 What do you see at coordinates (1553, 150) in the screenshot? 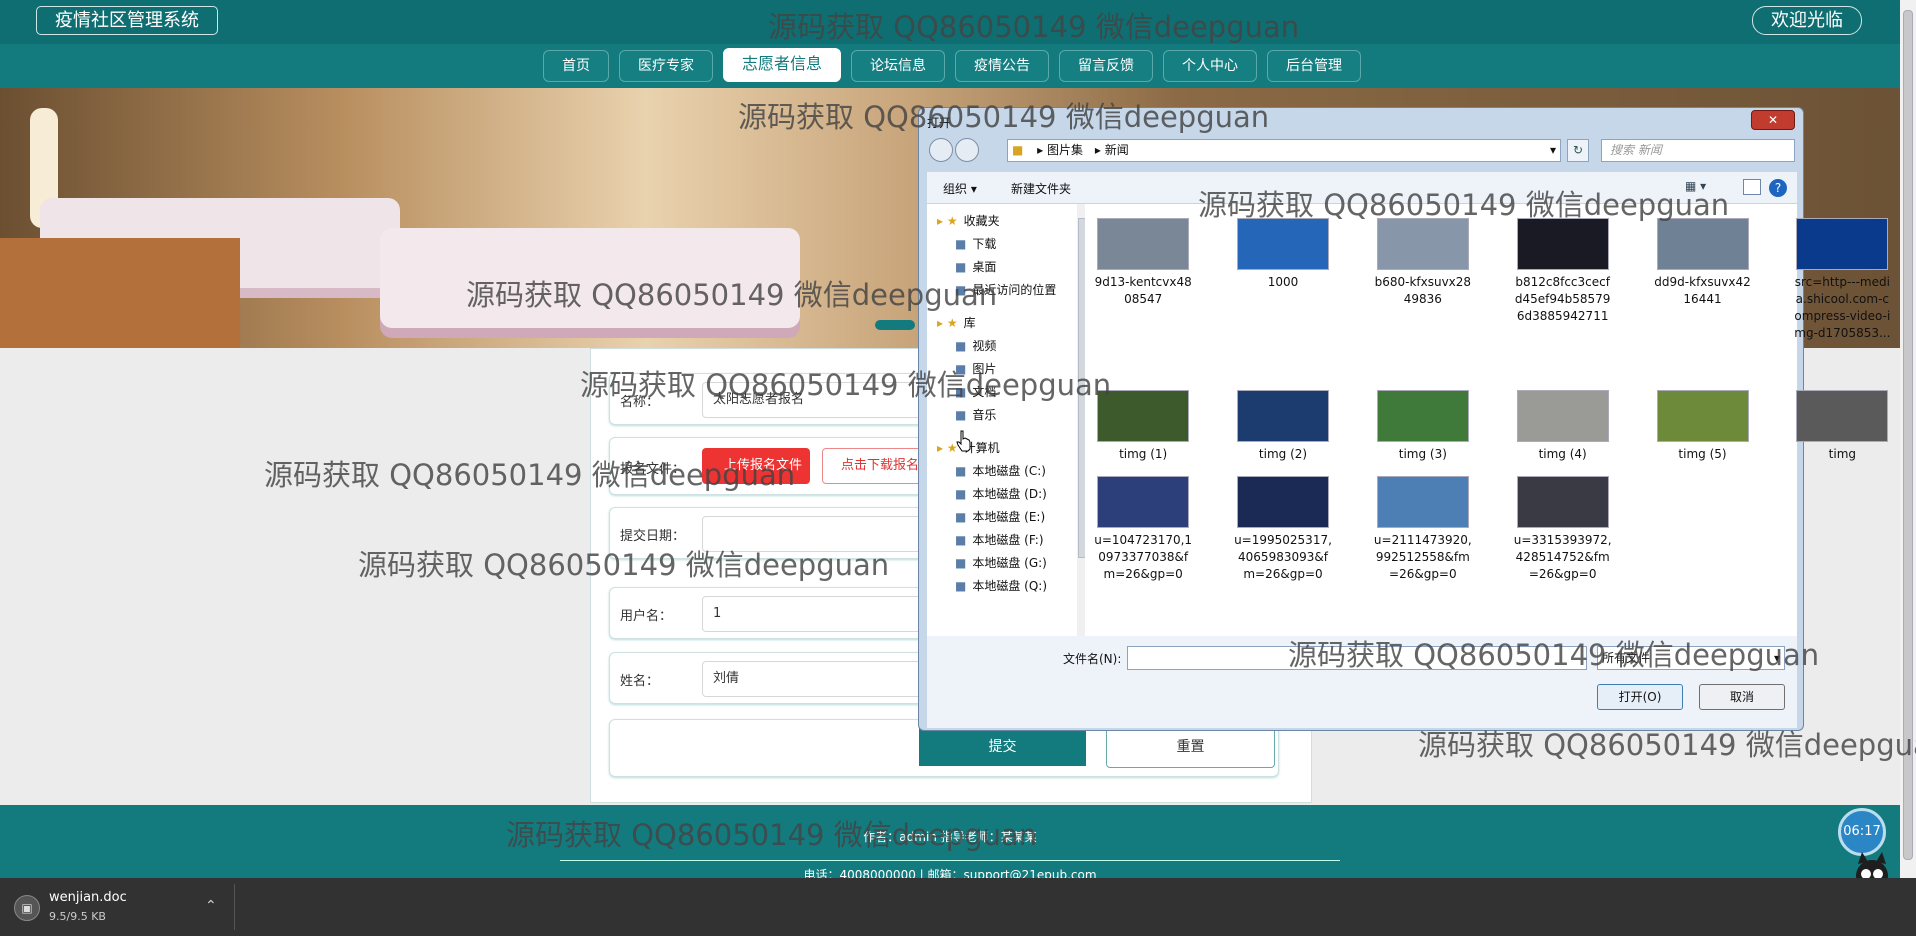
I see `path-dropdown-icon: ▾` at bounding box center [1553, 150].